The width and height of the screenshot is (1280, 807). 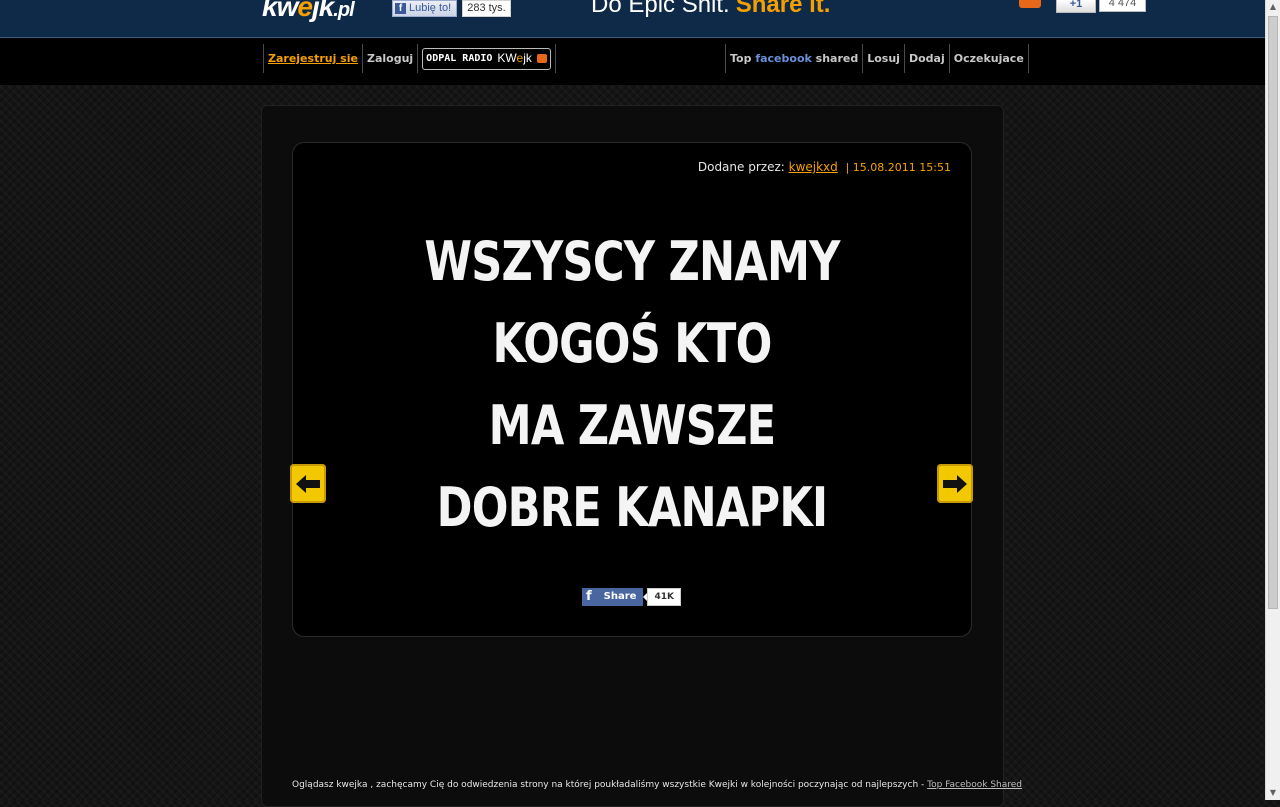 I want to click on arrow-right-icon, so click(x=955, y=483).